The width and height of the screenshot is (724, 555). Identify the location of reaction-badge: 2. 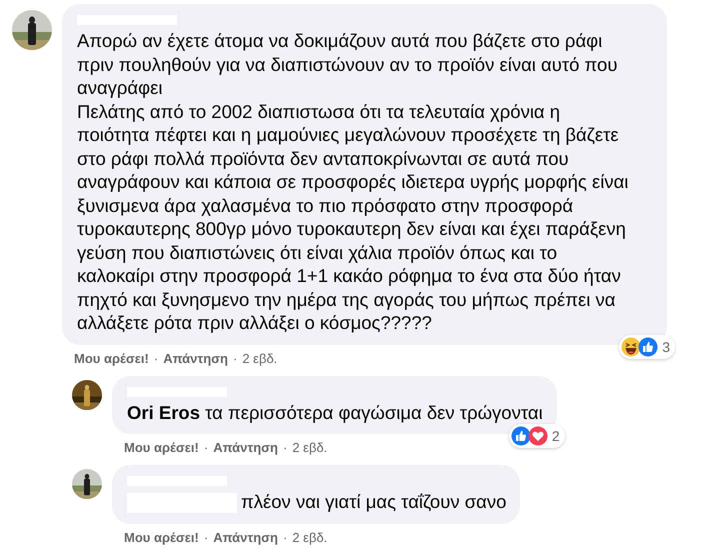
(536, 436).